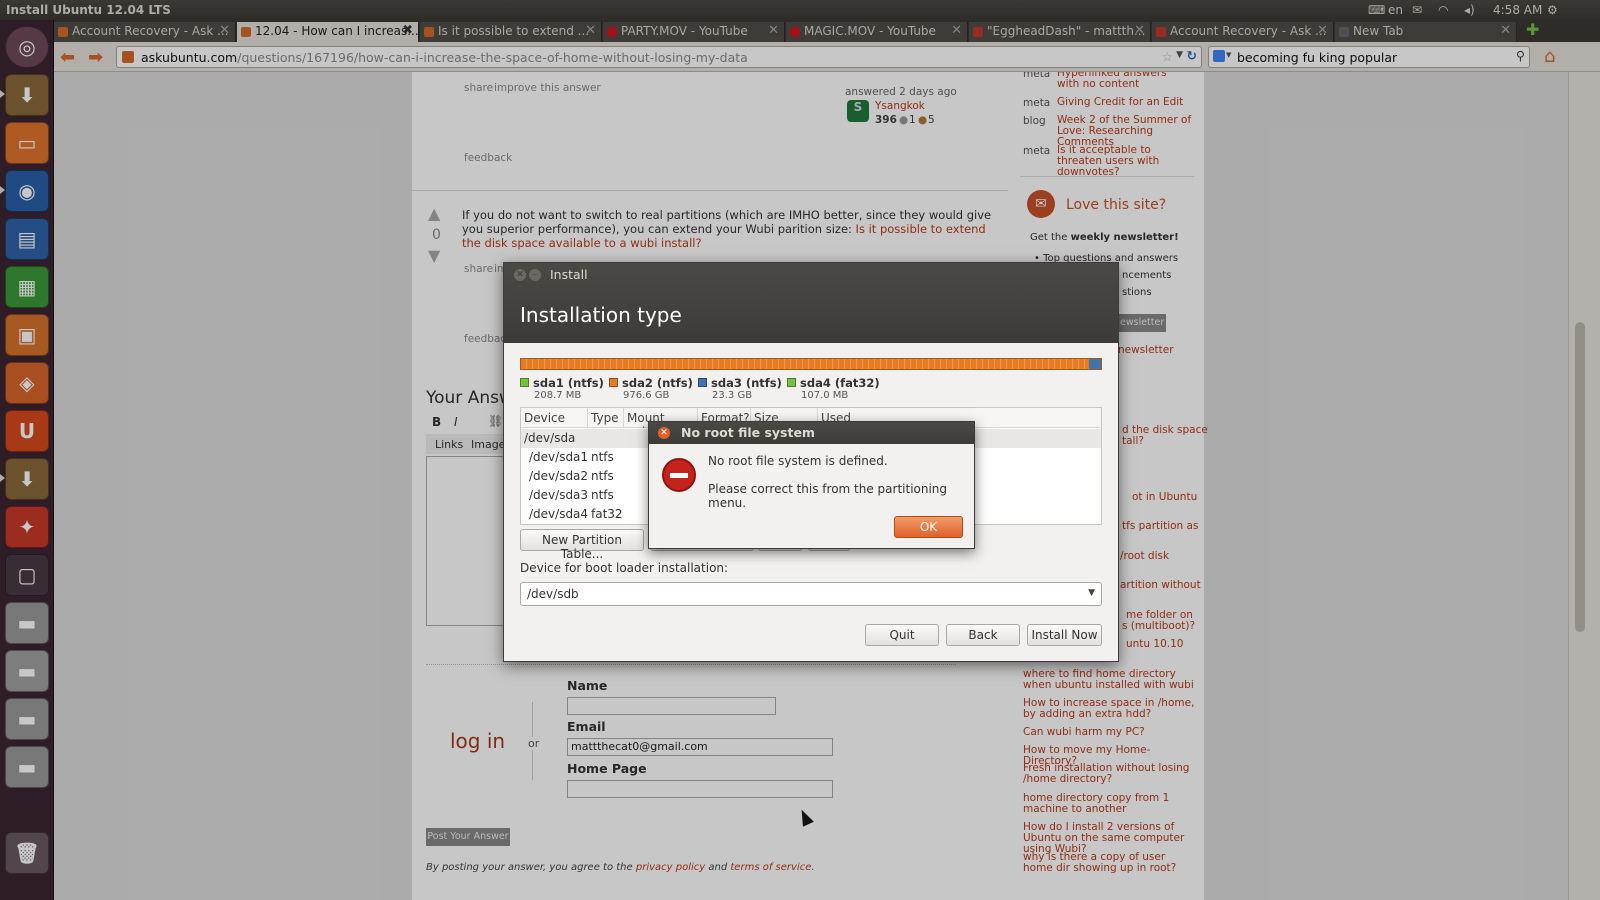 The image size is (1600, 900). I want to click on row-device: /dev/sda4, so click(559, 514).